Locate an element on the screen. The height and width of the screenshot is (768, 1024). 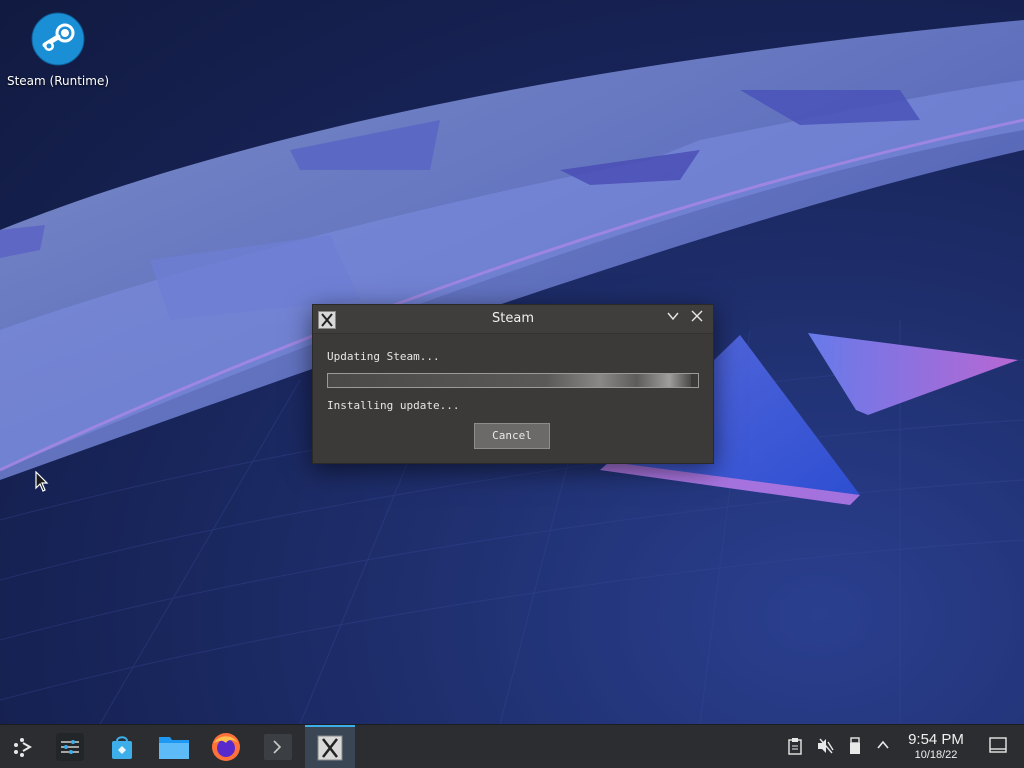
usb-storage-icon is located at coordinates (855, 747).